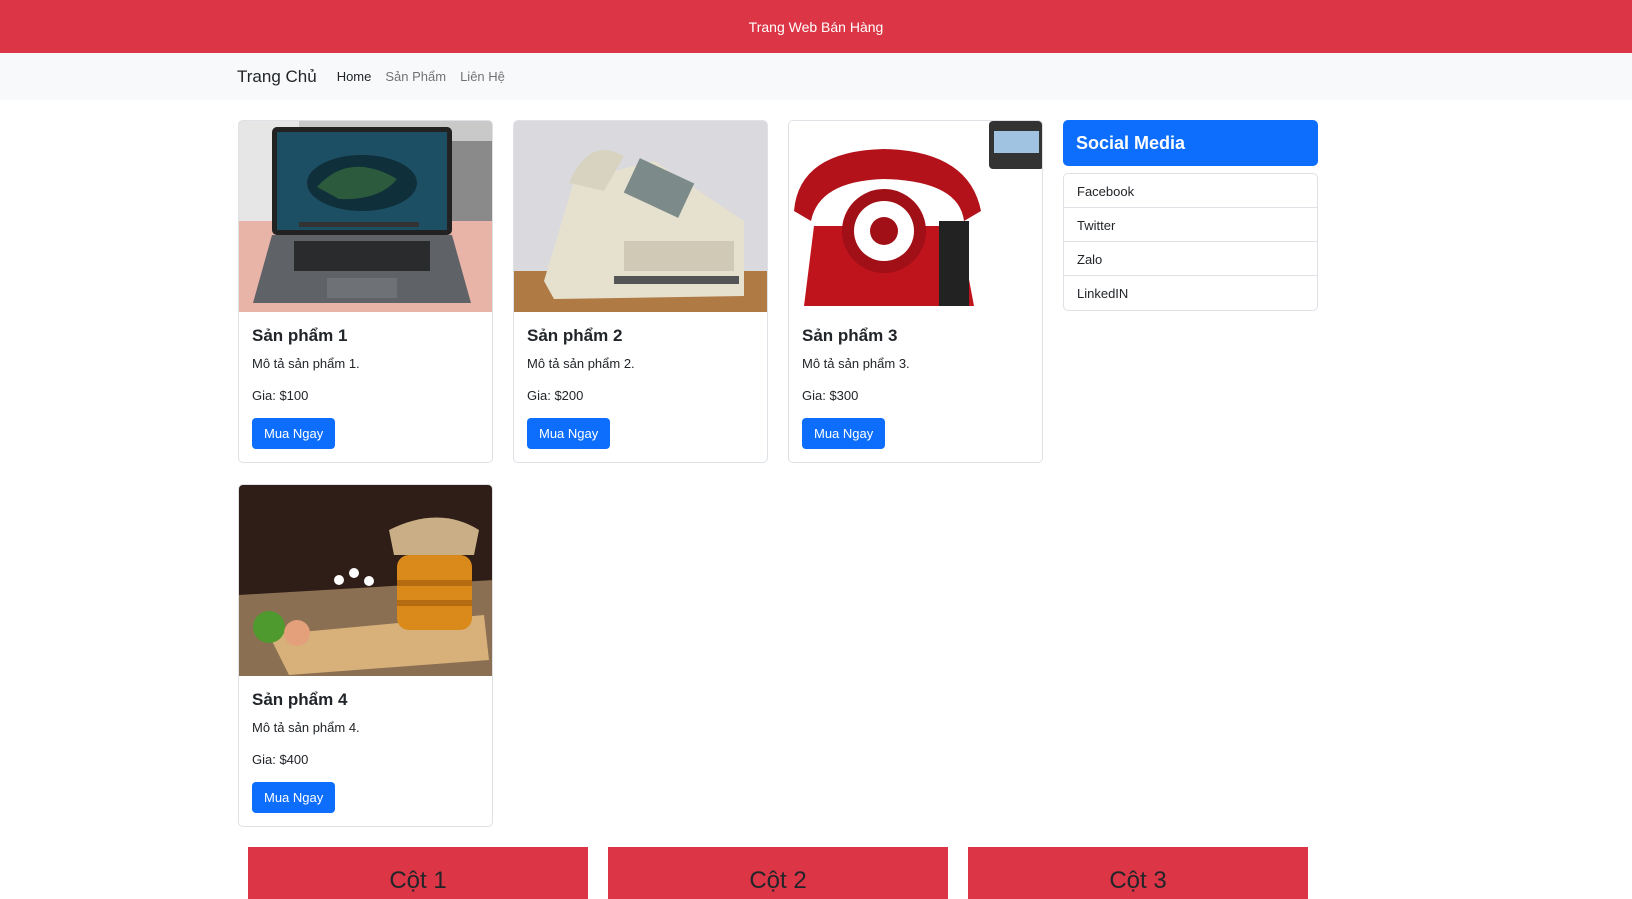 This screenshot has width=1632, height=899. What do you see at coordinates (300, 335) in the screenshot?
I see `product-title: Sản phẩm 1` at bounding box center [300, 335].